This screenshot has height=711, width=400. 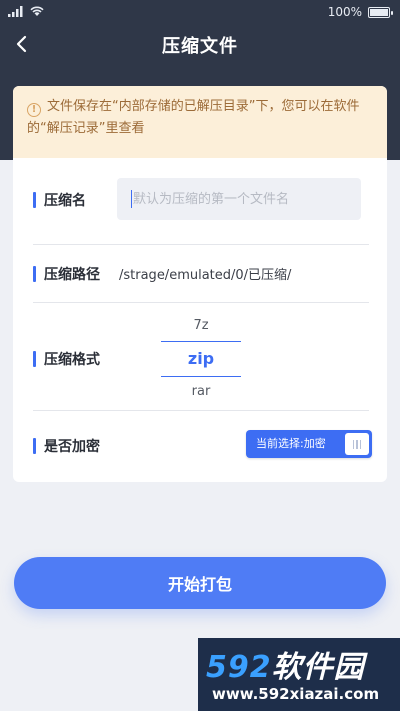 What do you see at coordinates (344, 12) in the screenshot?
I see `battery-percent: 100%` at bounding box center [344, 12].